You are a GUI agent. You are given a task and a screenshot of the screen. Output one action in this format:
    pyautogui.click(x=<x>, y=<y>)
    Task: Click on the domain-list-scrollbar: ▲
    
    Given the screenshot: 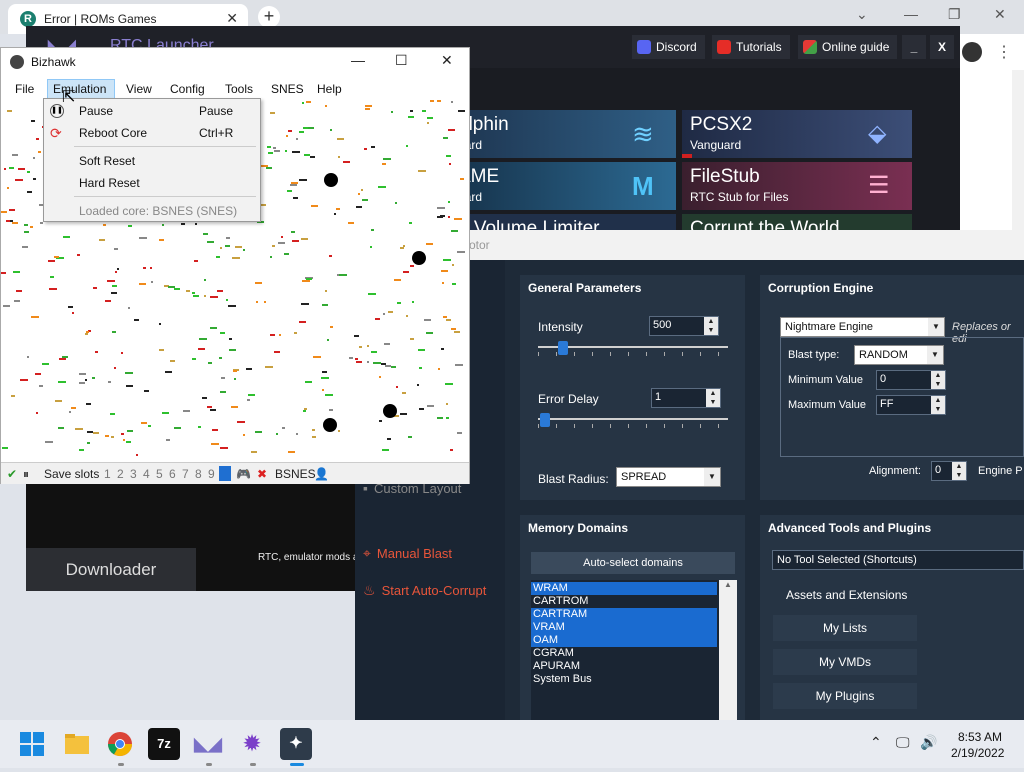 What is the action you would take?
    pyautogui.click(x=728, y=650)
    